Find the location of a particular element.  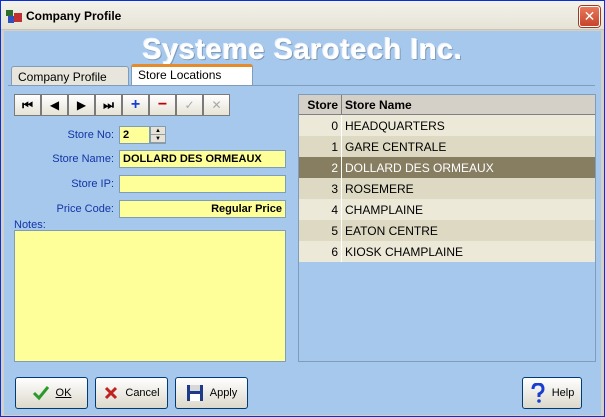

save-disk-icon is located at coordinates (194, 393).